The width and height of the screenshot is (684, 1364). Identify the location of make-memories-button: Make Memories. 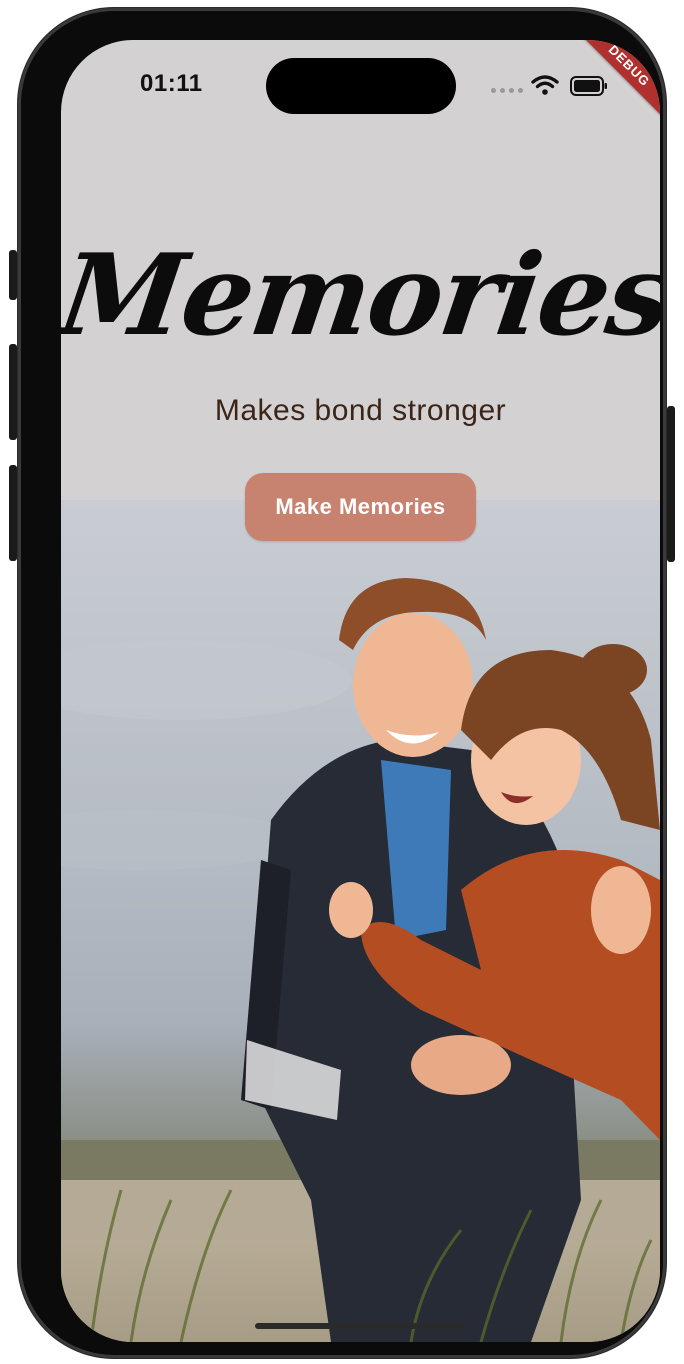
(360, 507).